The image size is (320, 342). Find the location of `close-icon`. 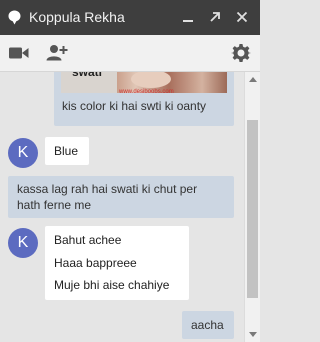

close-icon is located at coordinates (242, 17).